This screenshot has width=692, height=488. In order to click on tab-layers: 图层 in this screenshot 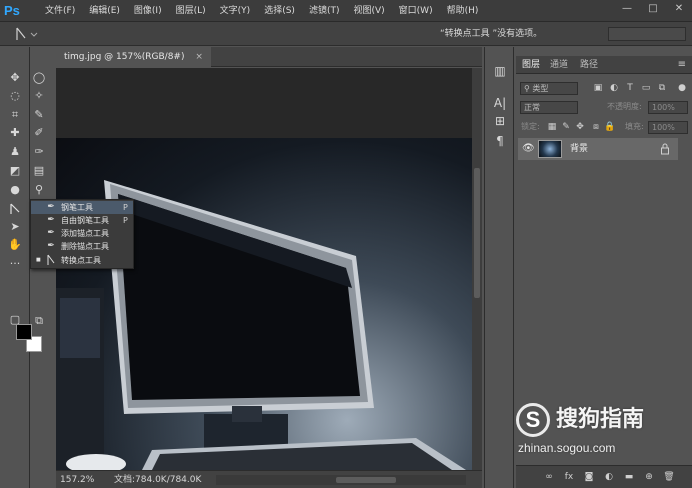, I will do `click(531, 65)`.